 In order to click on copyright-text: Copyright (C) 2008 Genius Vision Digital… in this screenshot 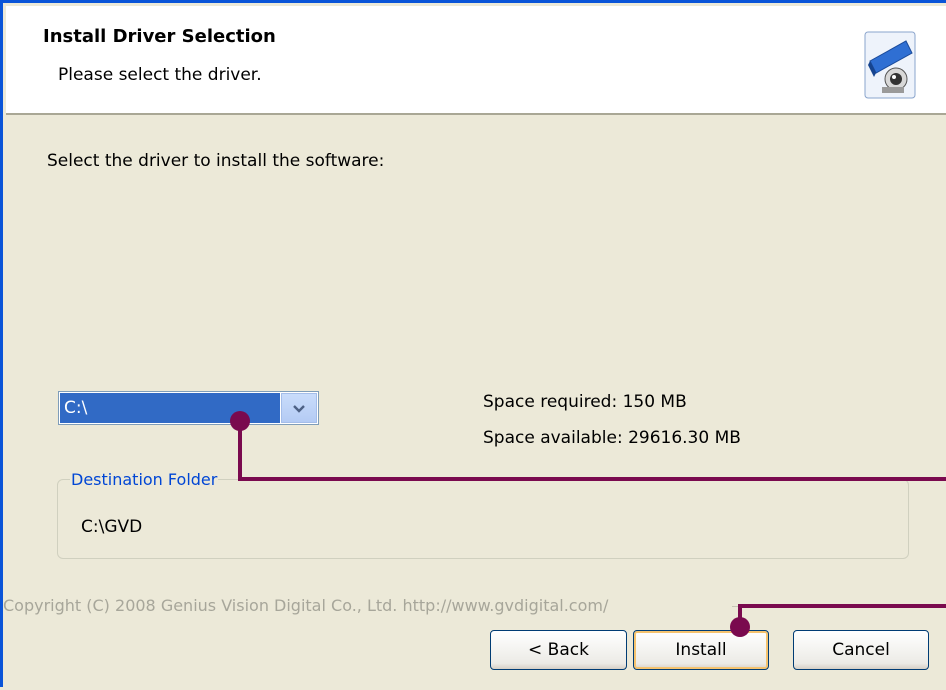, I will do `click(306, 605)`.